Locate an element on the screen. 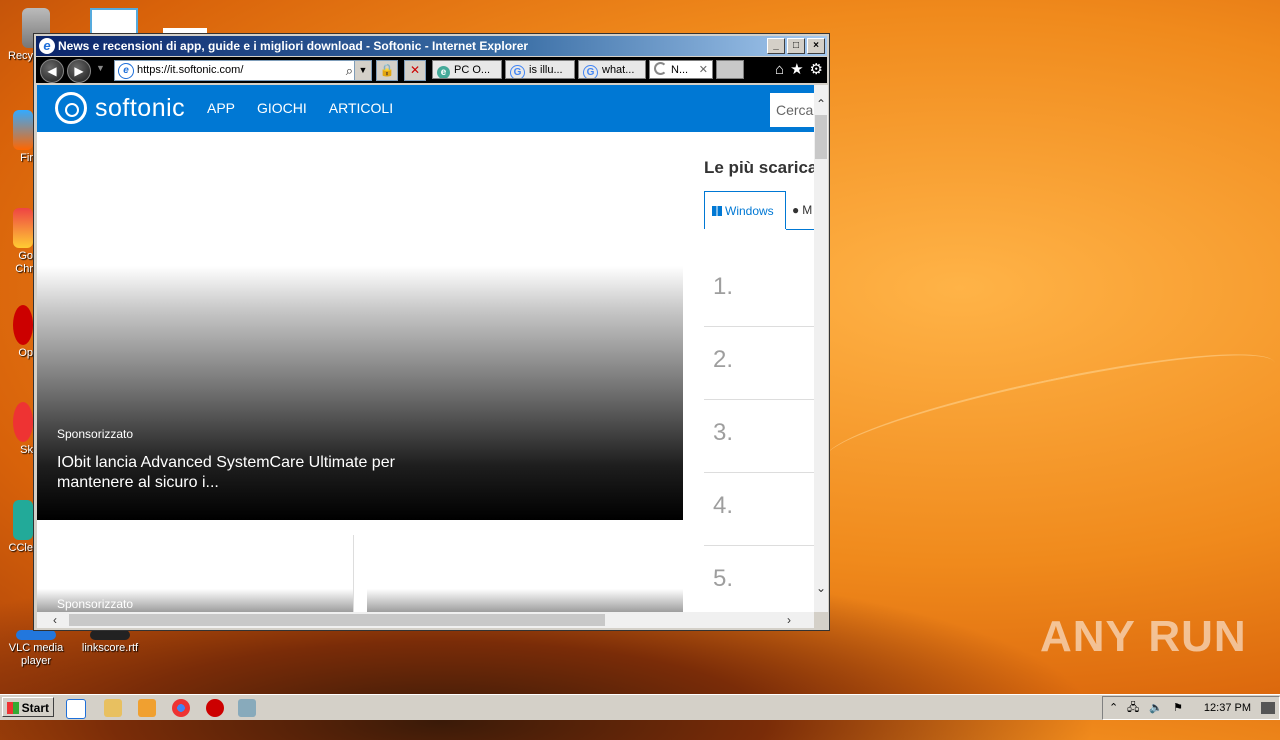  sponsored-tag: Sponsorizzato is located at coordinates (95, 434).